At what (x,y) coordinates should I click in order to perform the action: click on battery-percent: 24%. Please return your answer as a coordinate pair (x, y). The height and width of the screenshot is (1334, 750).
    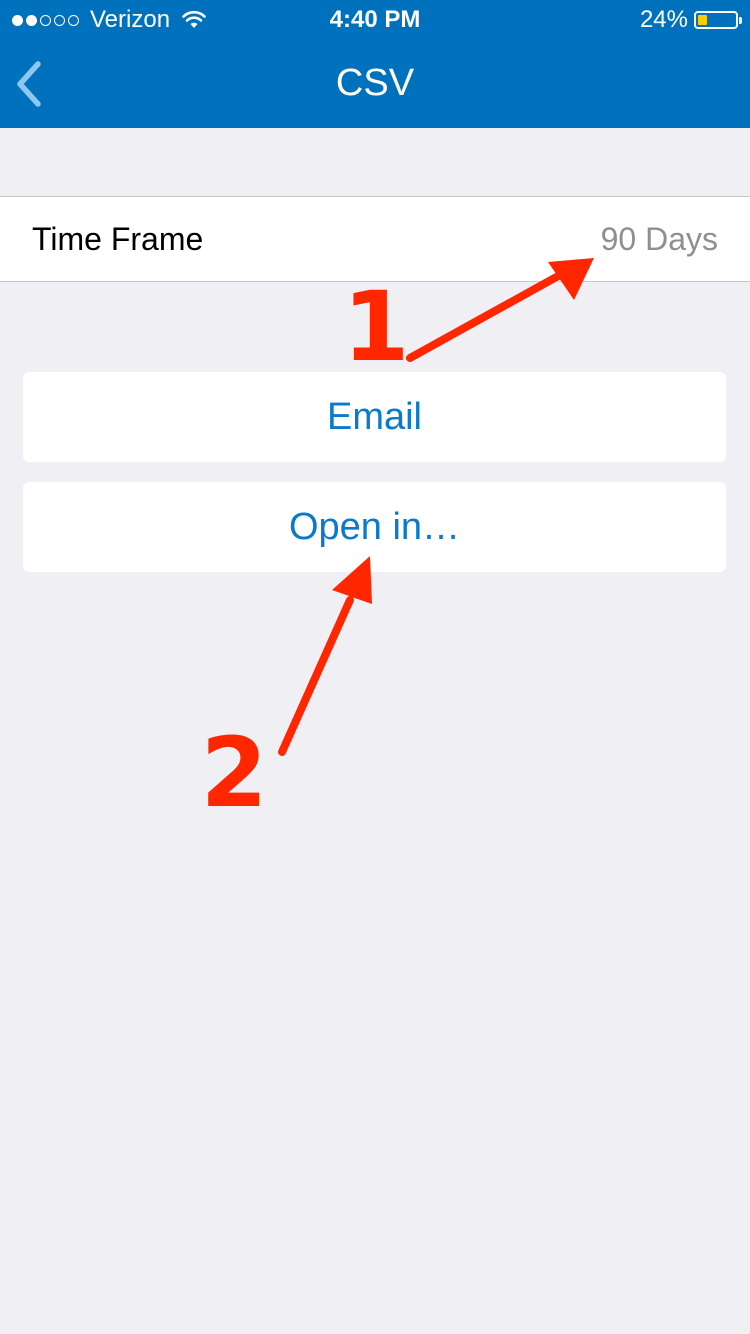
    Looking at the image, I should click on (663, 19).